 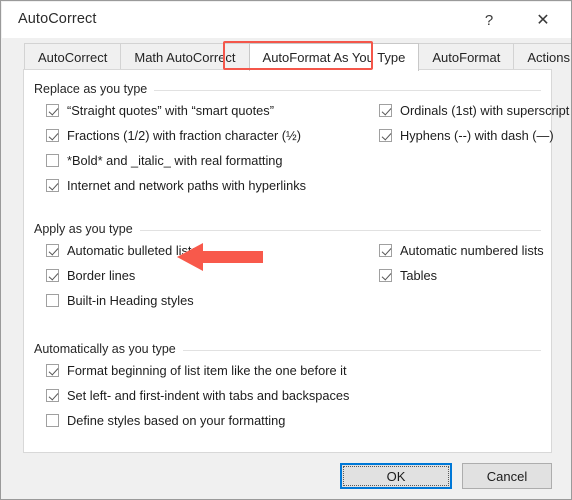 I want to click on checkbox-row: Border lines, so click(x=90, y=275).